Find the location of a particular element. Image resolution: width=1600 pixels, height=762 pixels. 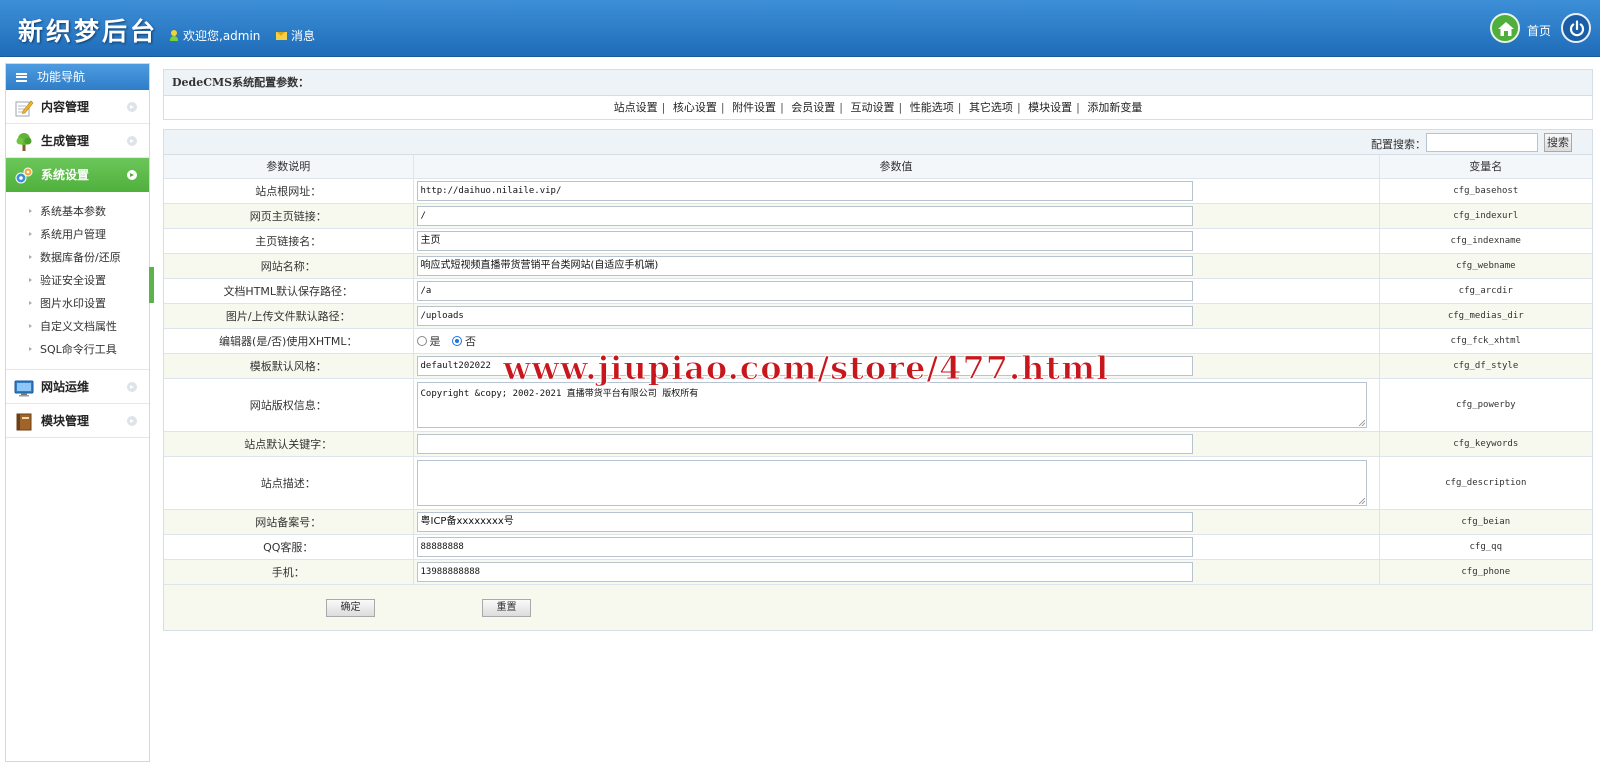

sidebar-item-modules: 模块管理 is located at coordinates (77, 421).